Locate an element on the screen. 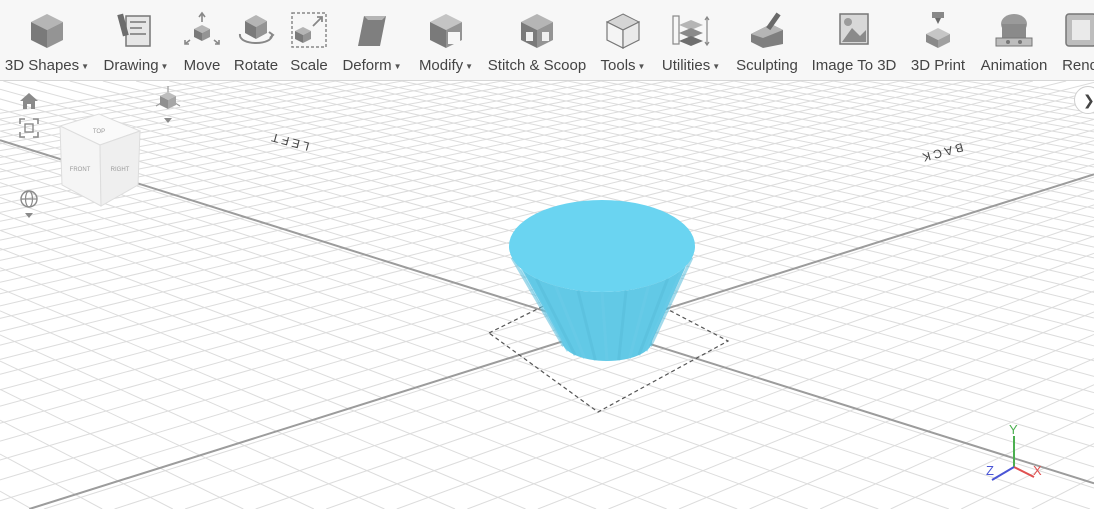  3d-print-icon is located at coordinates (938, 30).